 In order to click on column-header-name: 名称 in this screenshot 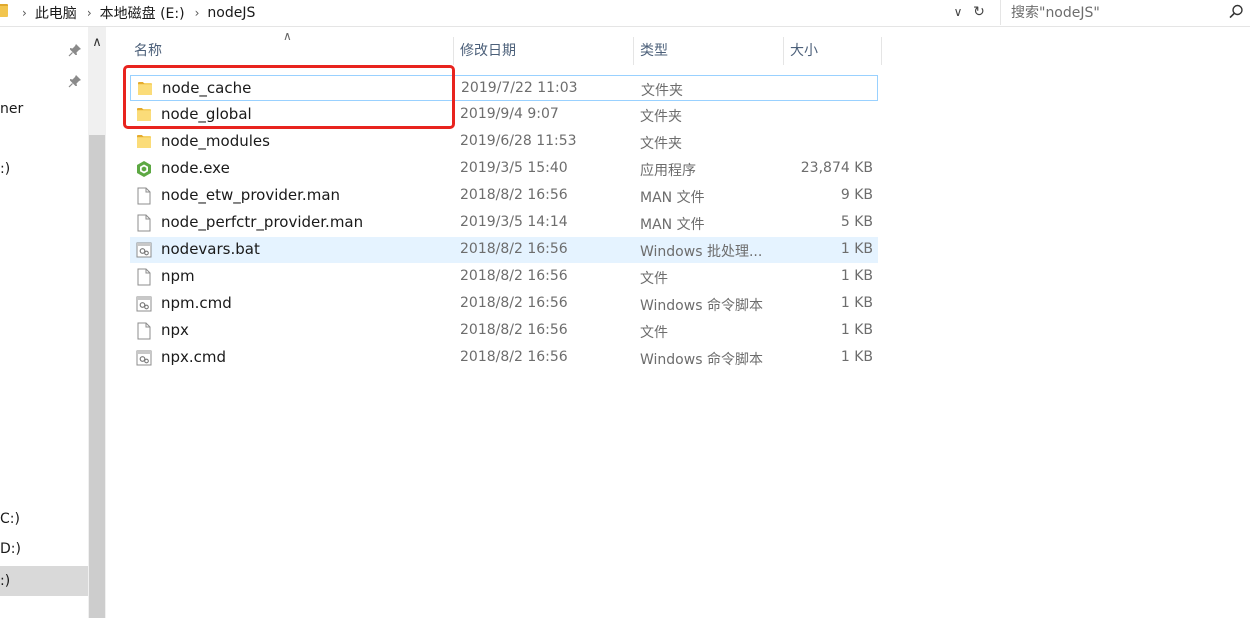, I will do `click(291, 51)`.